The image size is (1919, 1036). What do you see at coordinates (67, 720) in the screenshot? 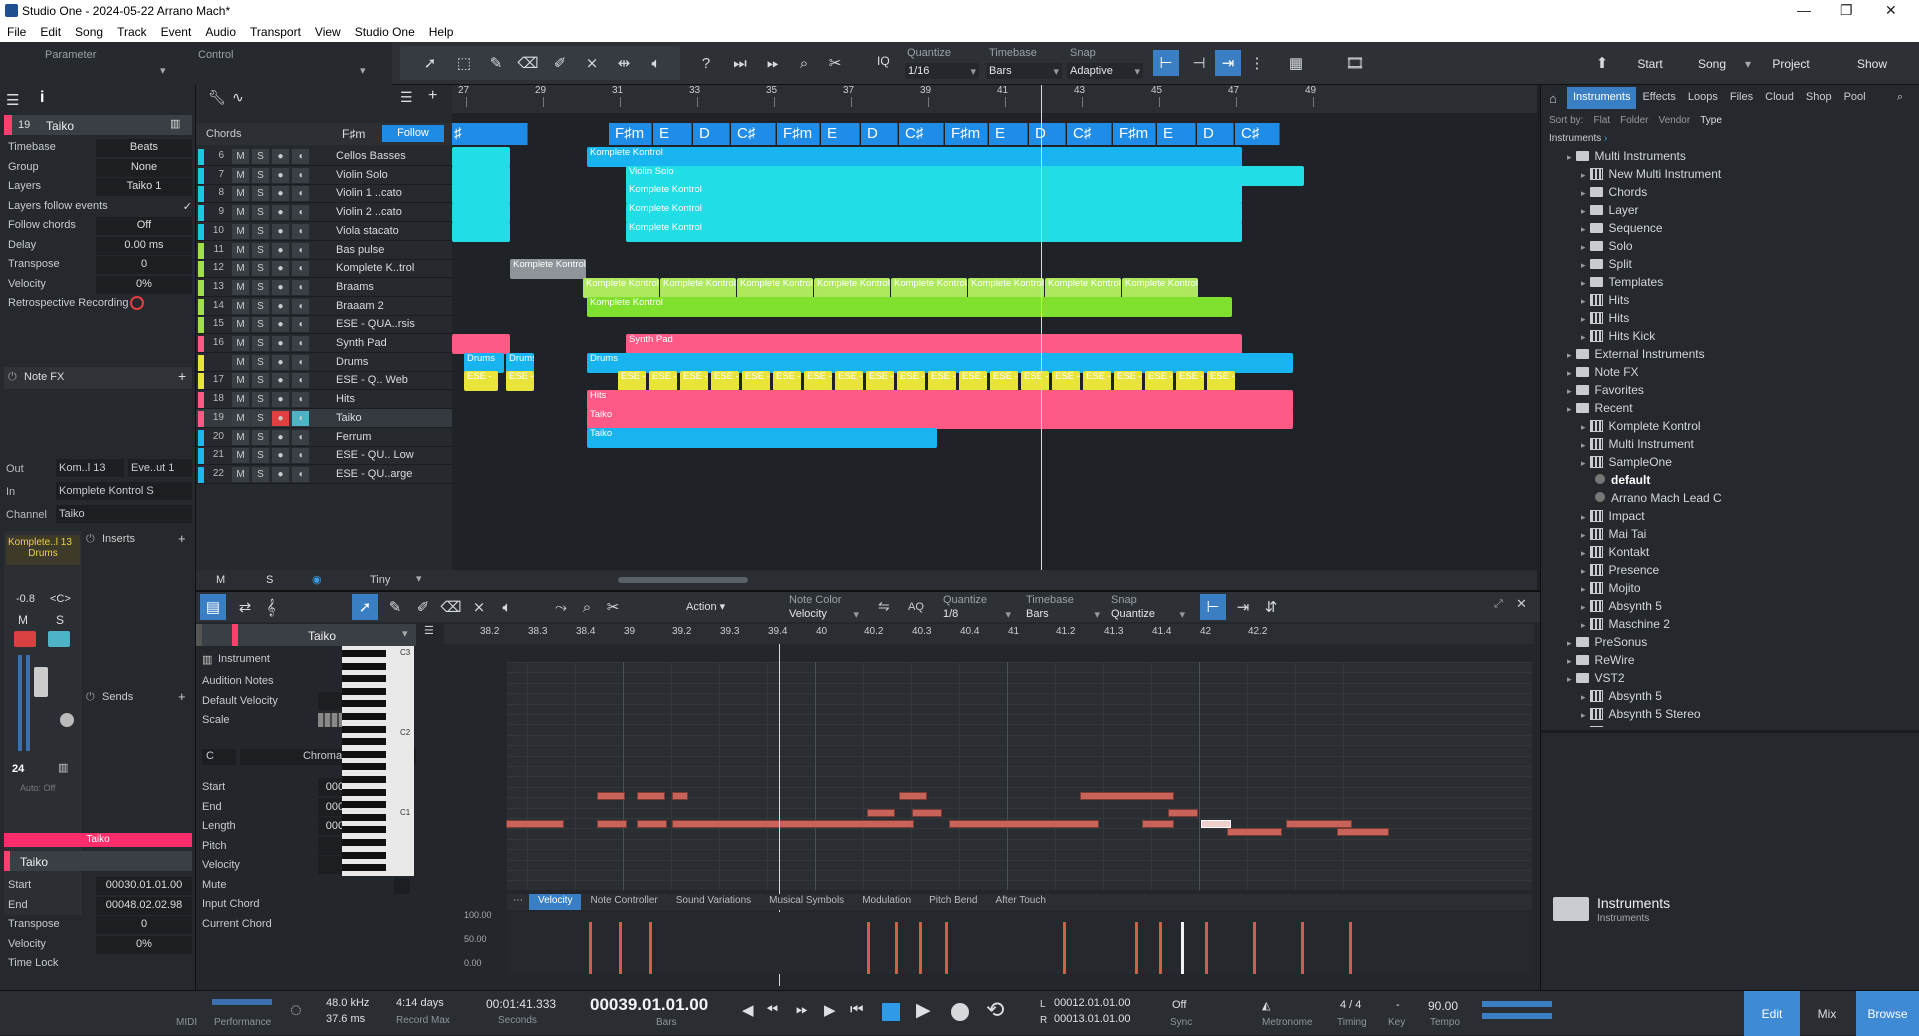
I see `pan-knob` at bounding box center [67, 720].